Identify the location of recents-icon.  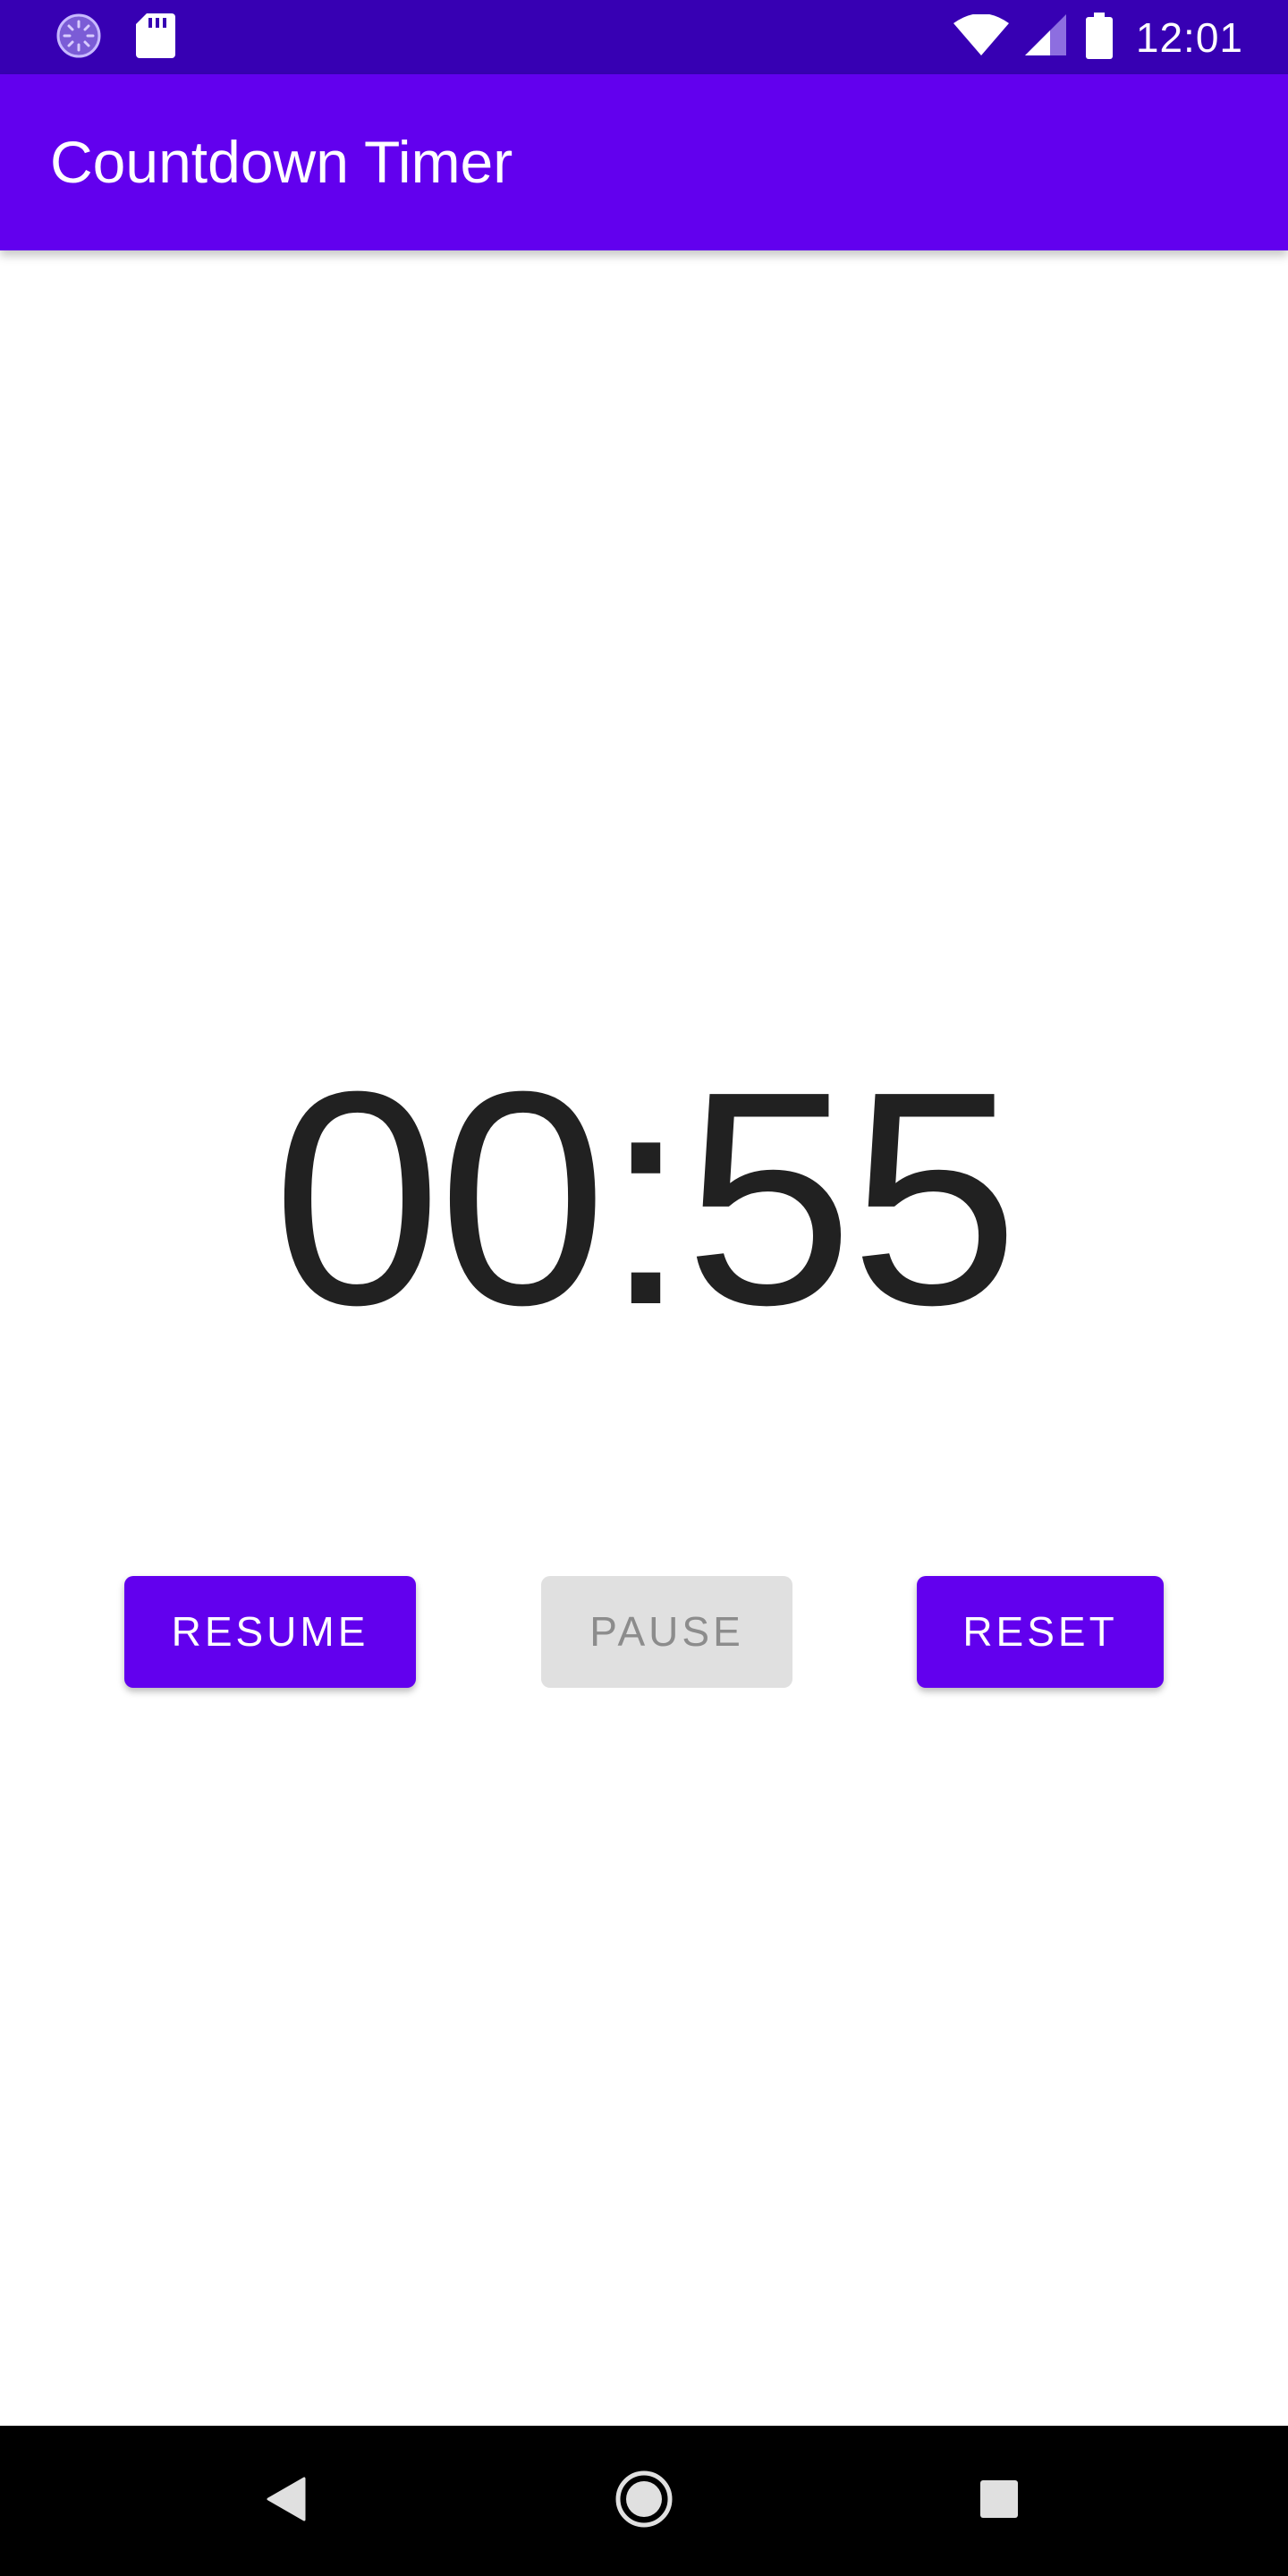
(999, 2501).